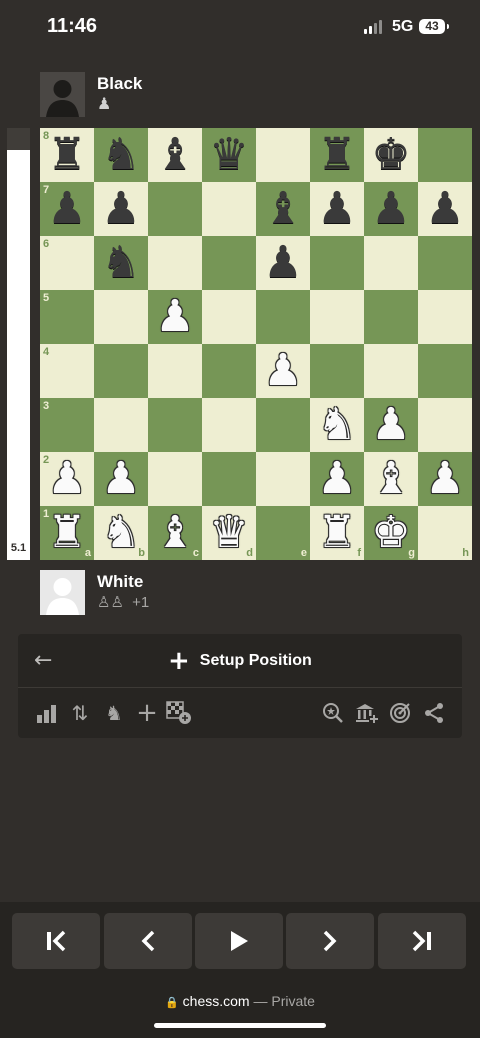 This screenshot has height=1038, width=480. I want to click on black-king: ♚, so click(391, 155).